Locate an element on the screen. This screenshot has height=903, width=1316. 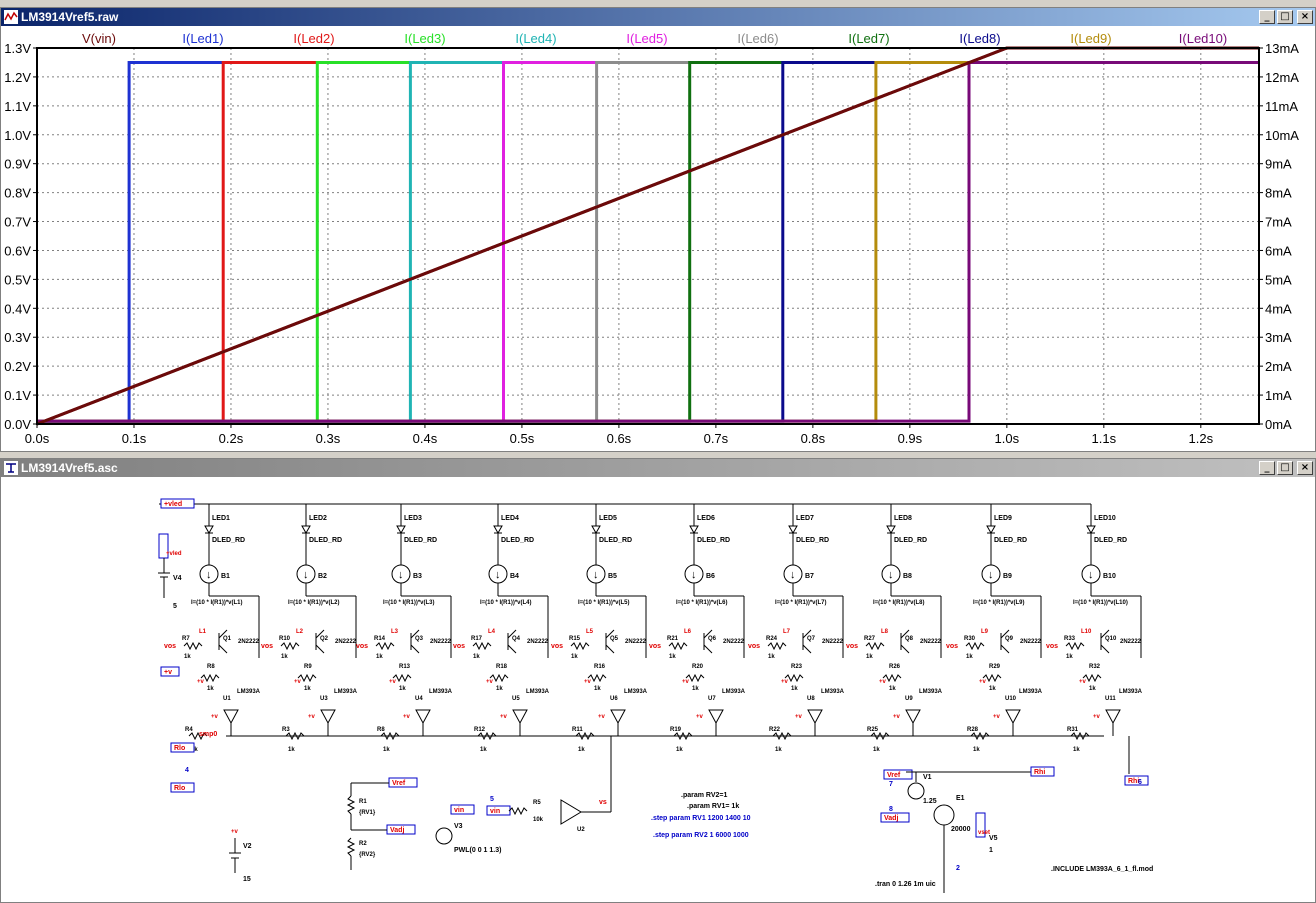
y-tick-label-right: 3mA is located at coordinates (1278, 337).